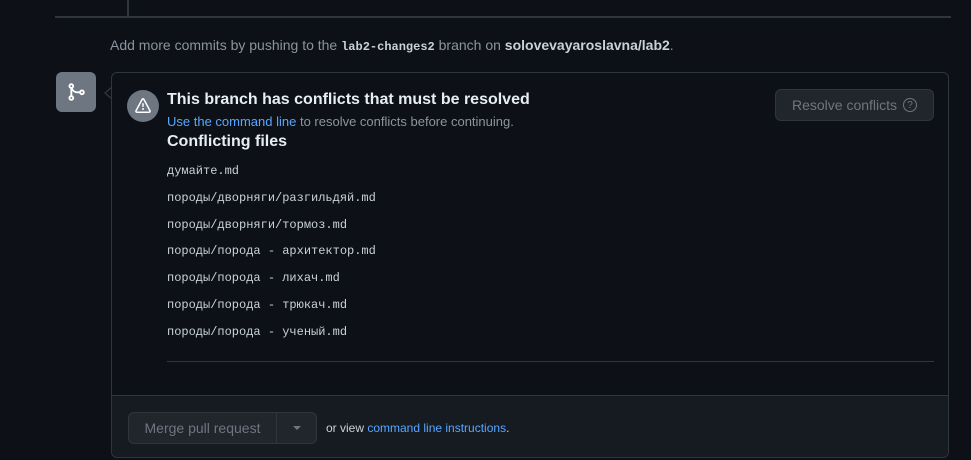 The width and height of the screenshot is (971, 460). I want to click on conflicting-file: породы/дворняги/тормоз.md, so click(257, 224).